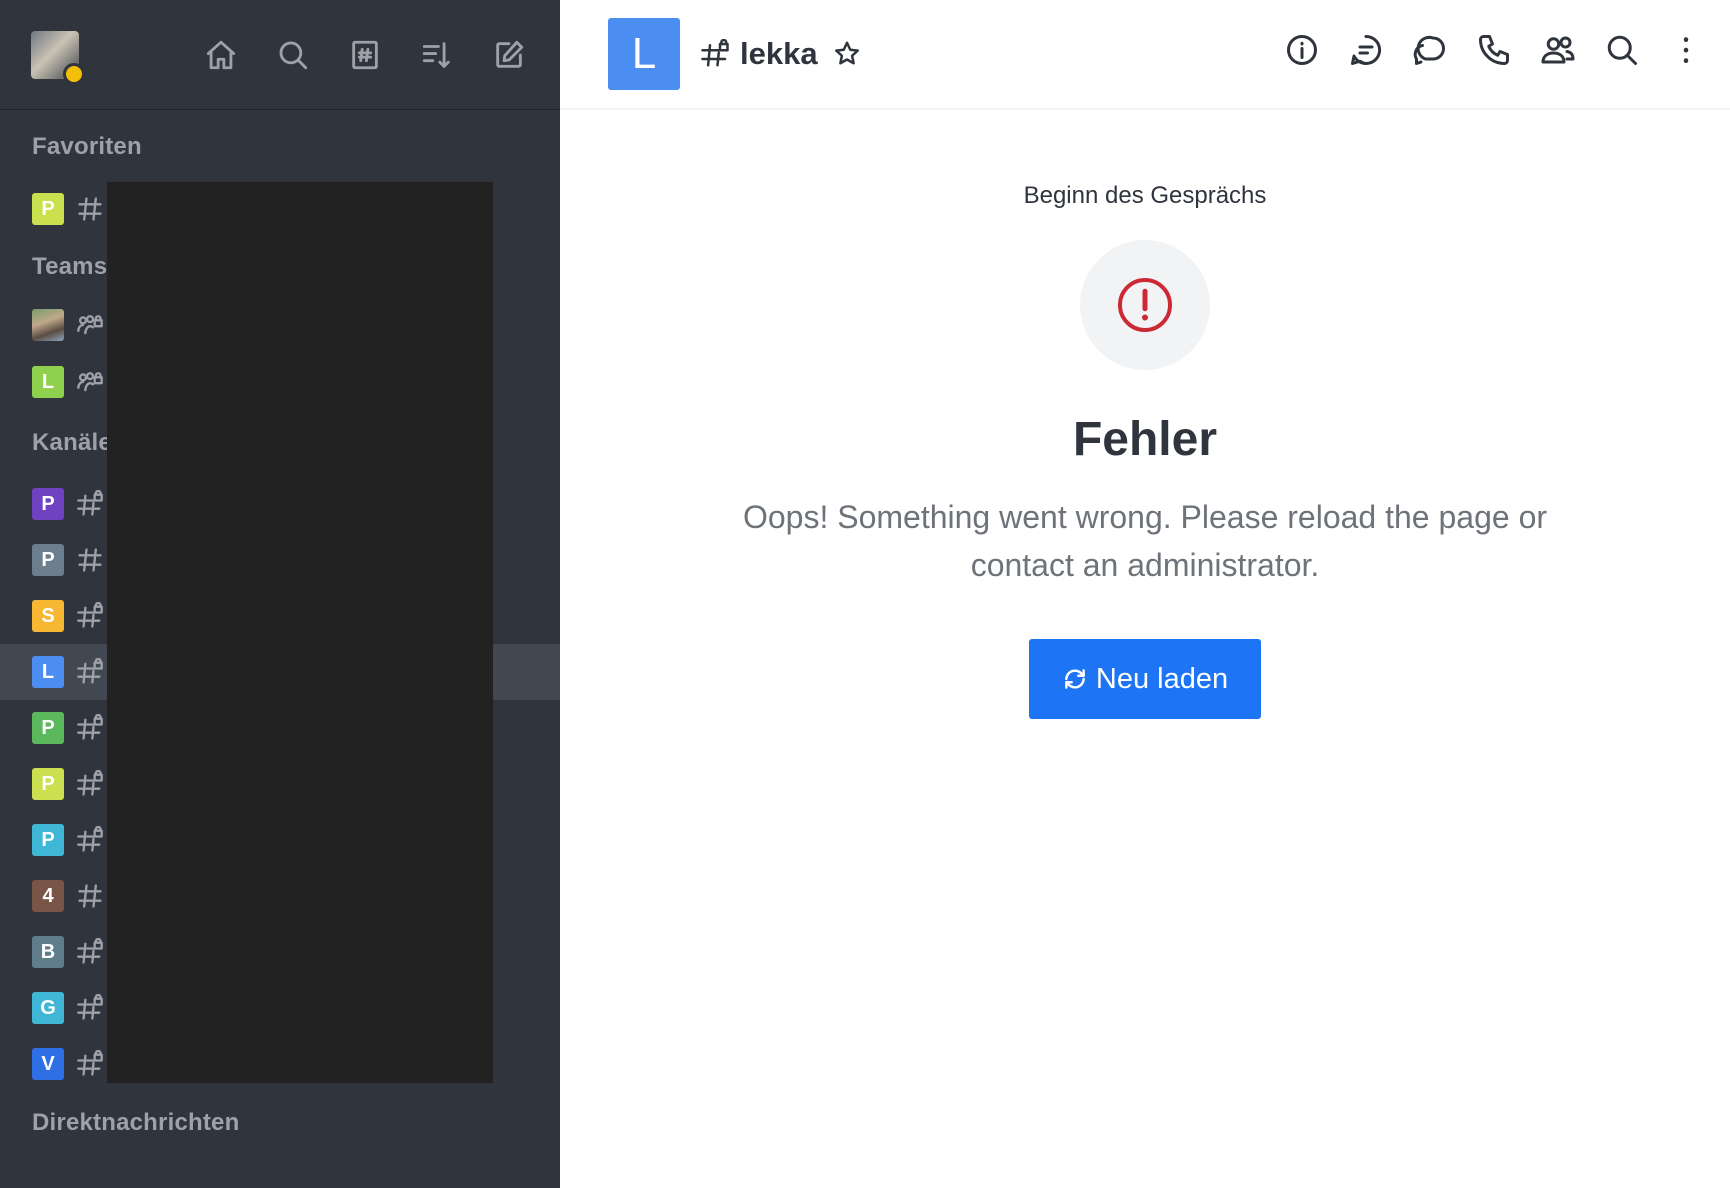 This screenshot has width=1730, height=1188. Describe the element at coordinates (1558, 50) in the screenshot. I see `members-icon` at that location.